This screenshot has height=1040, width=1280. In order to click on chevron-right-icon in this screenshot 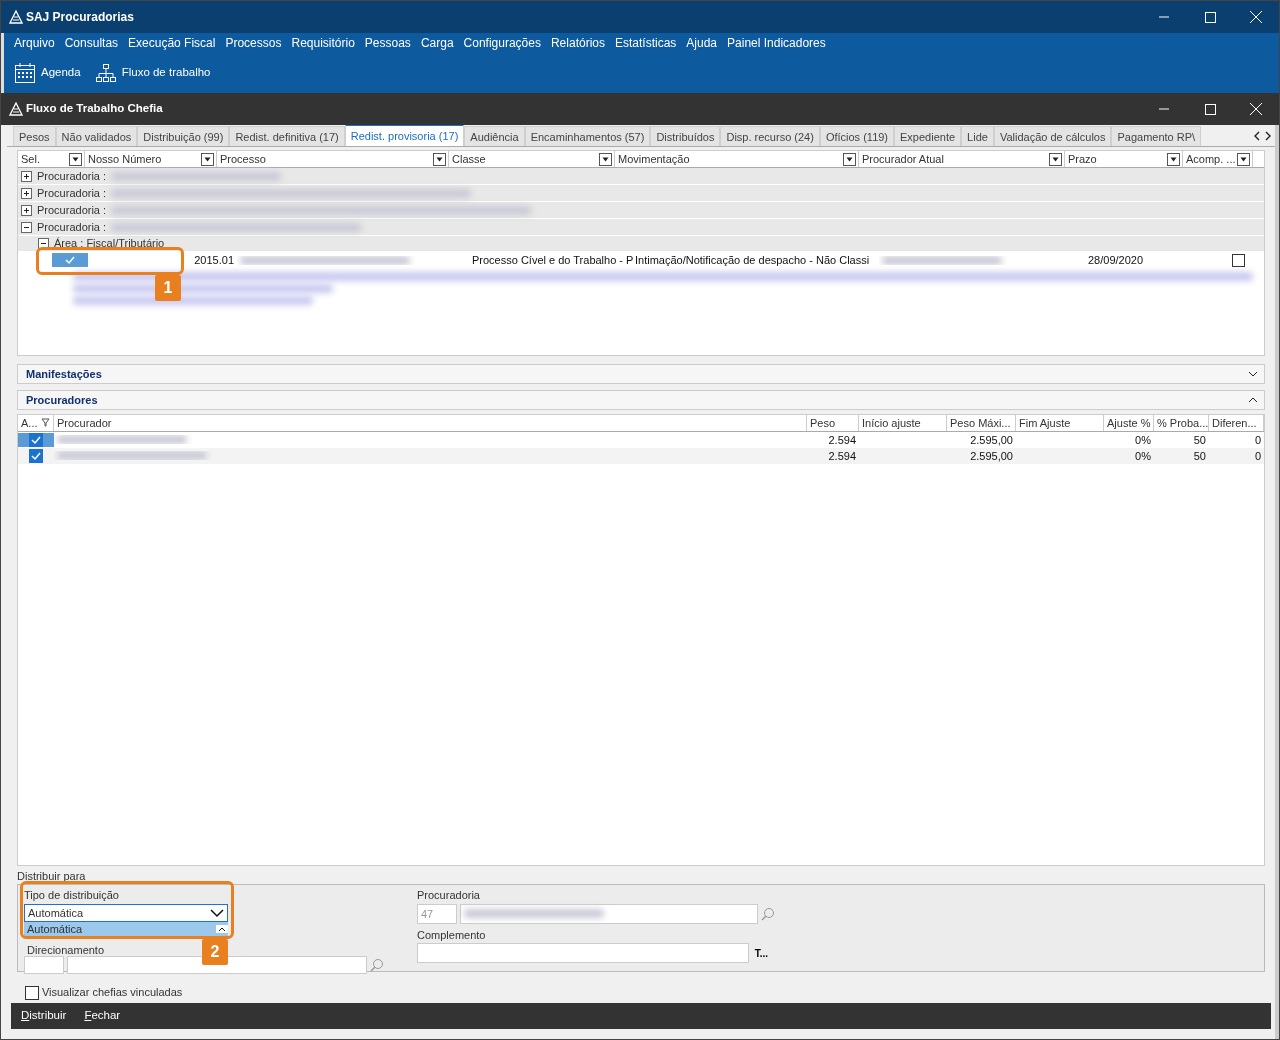, I will do `click(1268, 136)`.